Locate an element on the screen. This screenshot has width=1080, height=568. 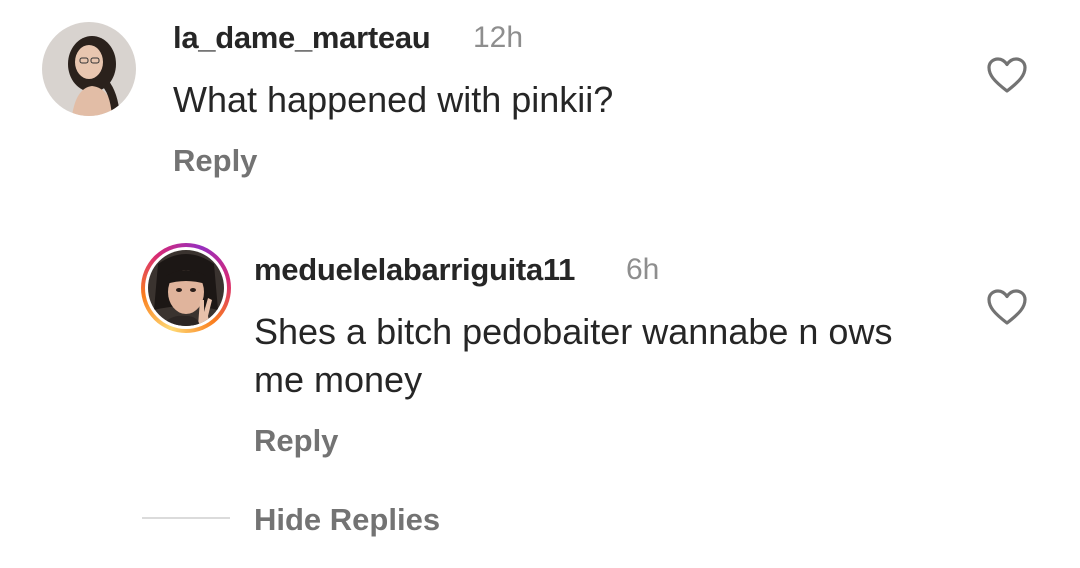
comment-text: What happened with pinkii? is located at coordinates (393, 99).